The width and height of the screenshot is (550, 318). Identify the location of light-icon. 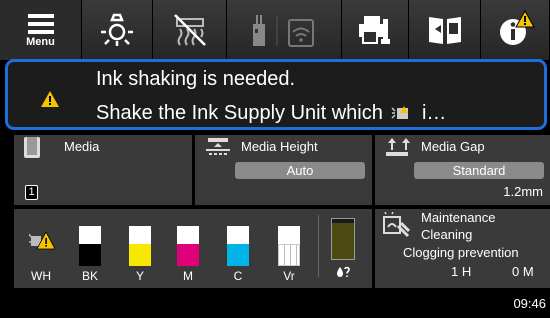
(117, 29).